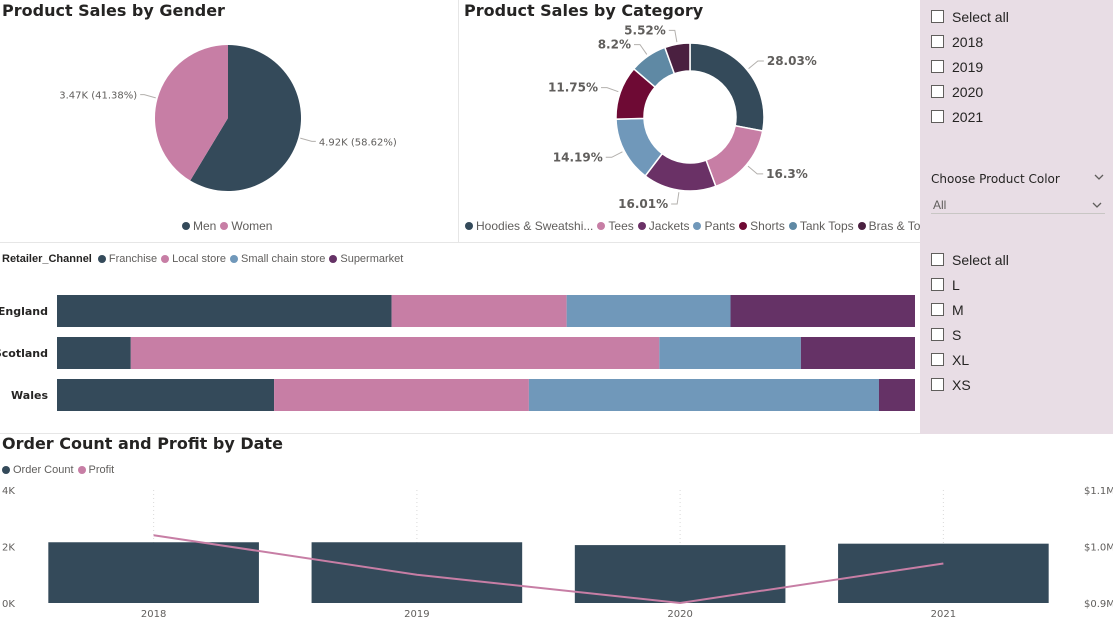 This screenshot has width=1113, height=628. Describe the element at coordinates (1022, 359) in the screenshot. I see `size-slicer-option: XL` at that location.